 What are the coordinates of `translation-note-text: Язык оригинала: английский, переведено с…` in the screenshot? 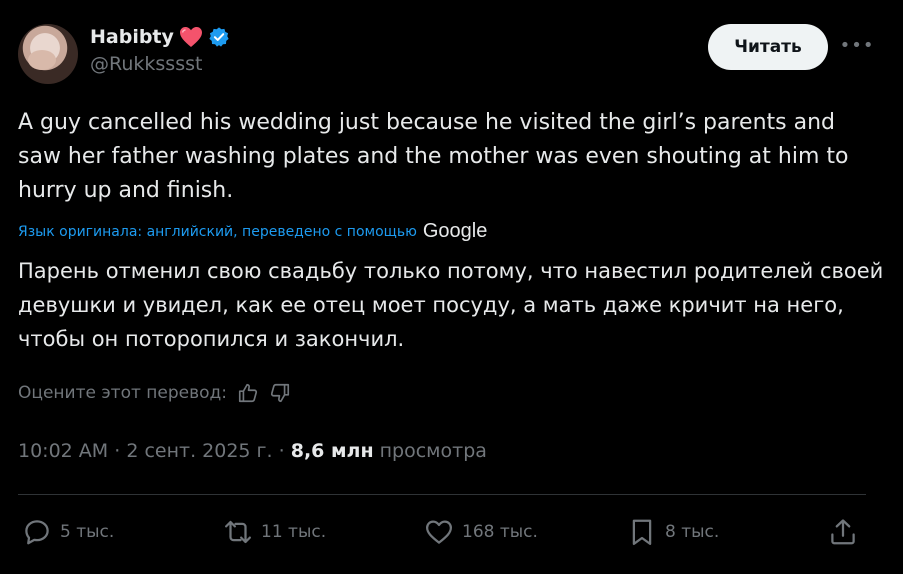 It's located at (217, 232).